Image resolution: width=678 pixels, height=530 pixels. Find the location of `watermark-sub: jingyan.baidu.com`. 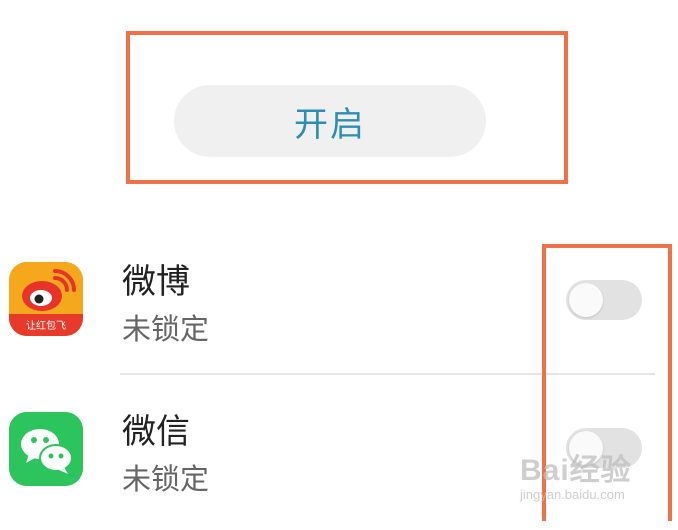

watermark-sub: jingyan.baidu.com is located at coordinates (572, 494).